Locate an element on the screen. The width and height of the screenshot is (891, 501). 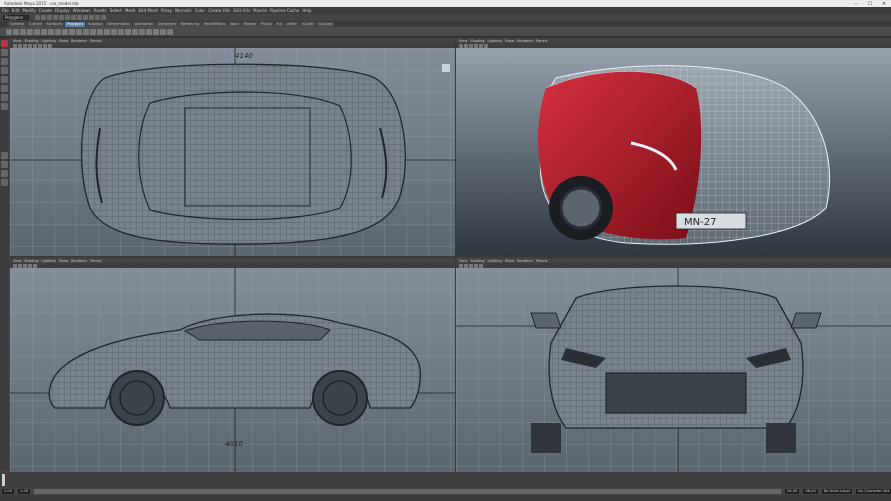
front-menu-lighting: Lighting is located at coordinates (495, 261).